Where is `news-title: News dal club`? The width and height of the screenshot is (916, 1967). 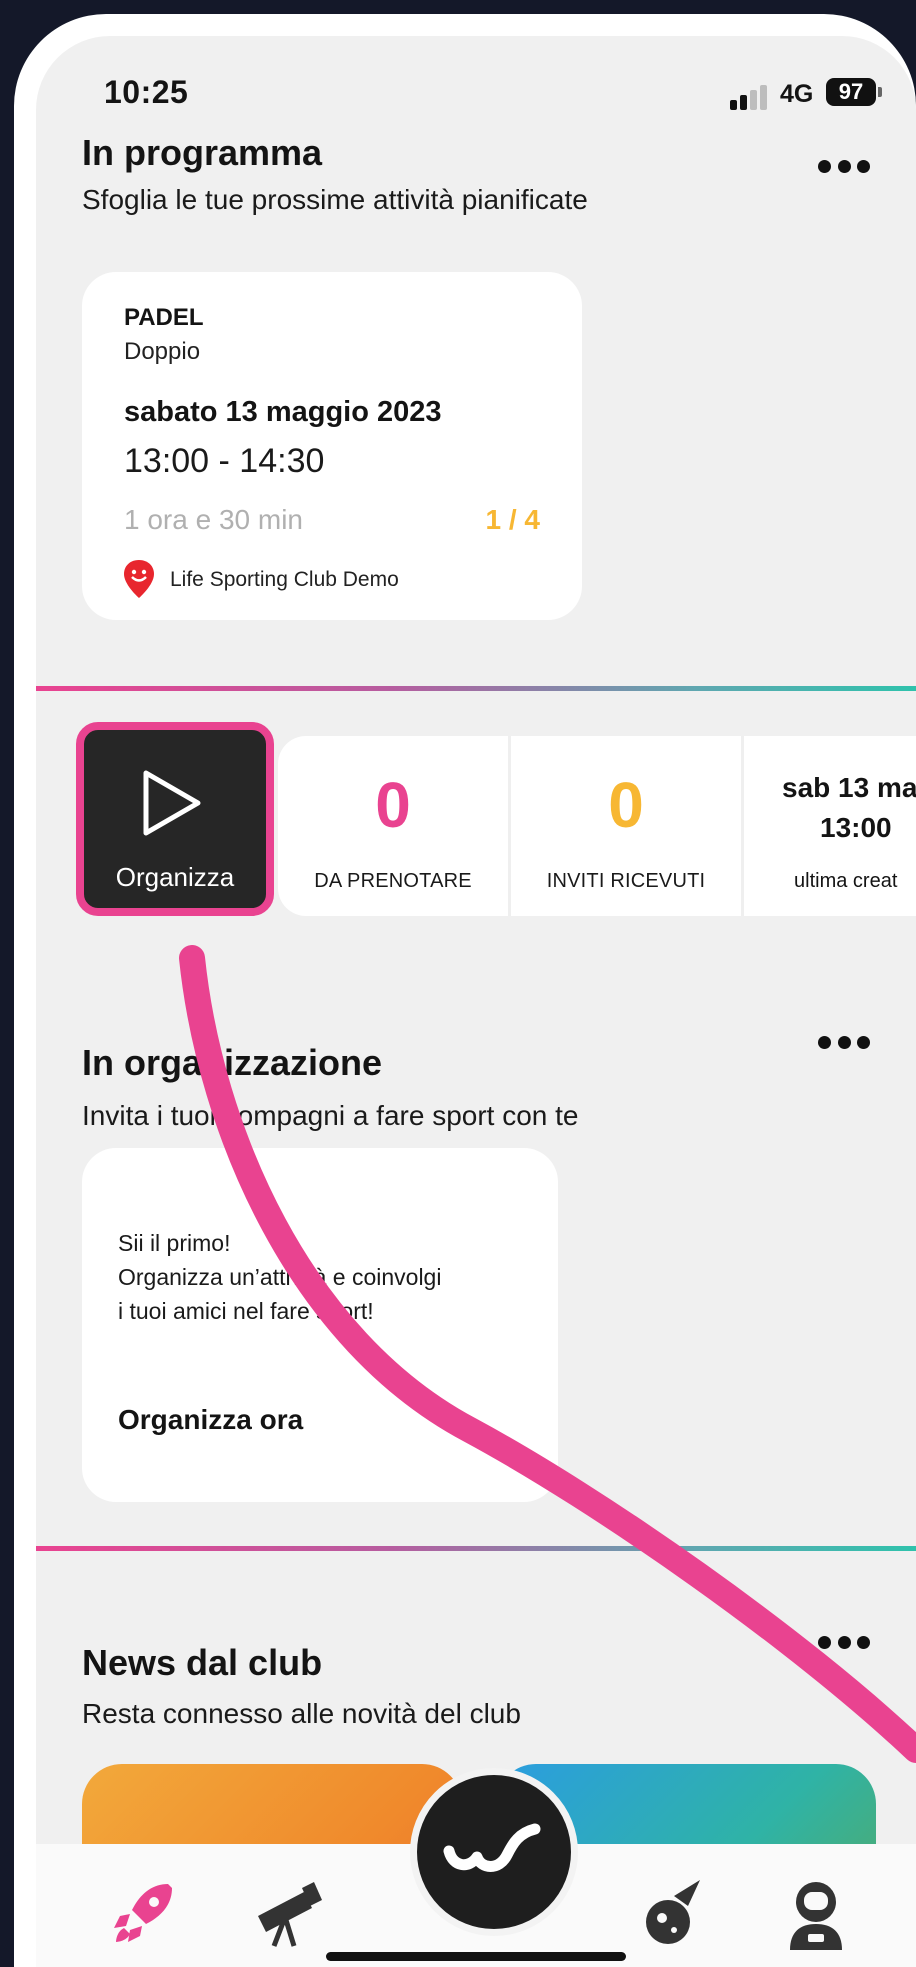
news-title: News dal club is located at coordinates (202, 1662).